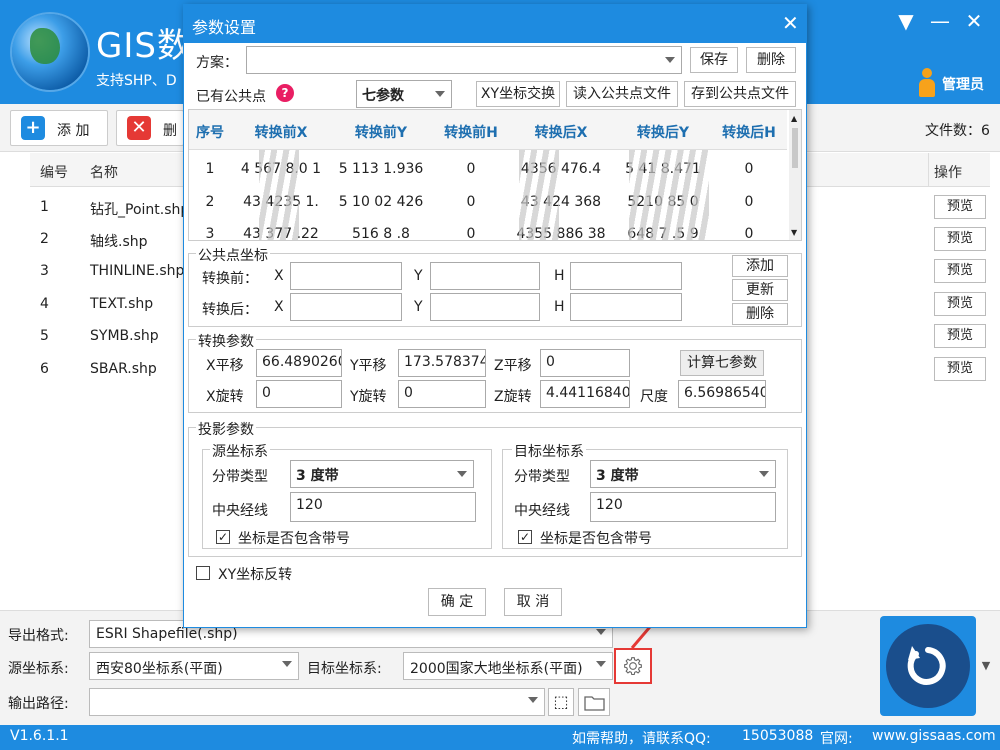  I want to click on file-count: 文件数：6, so click(957, 131).